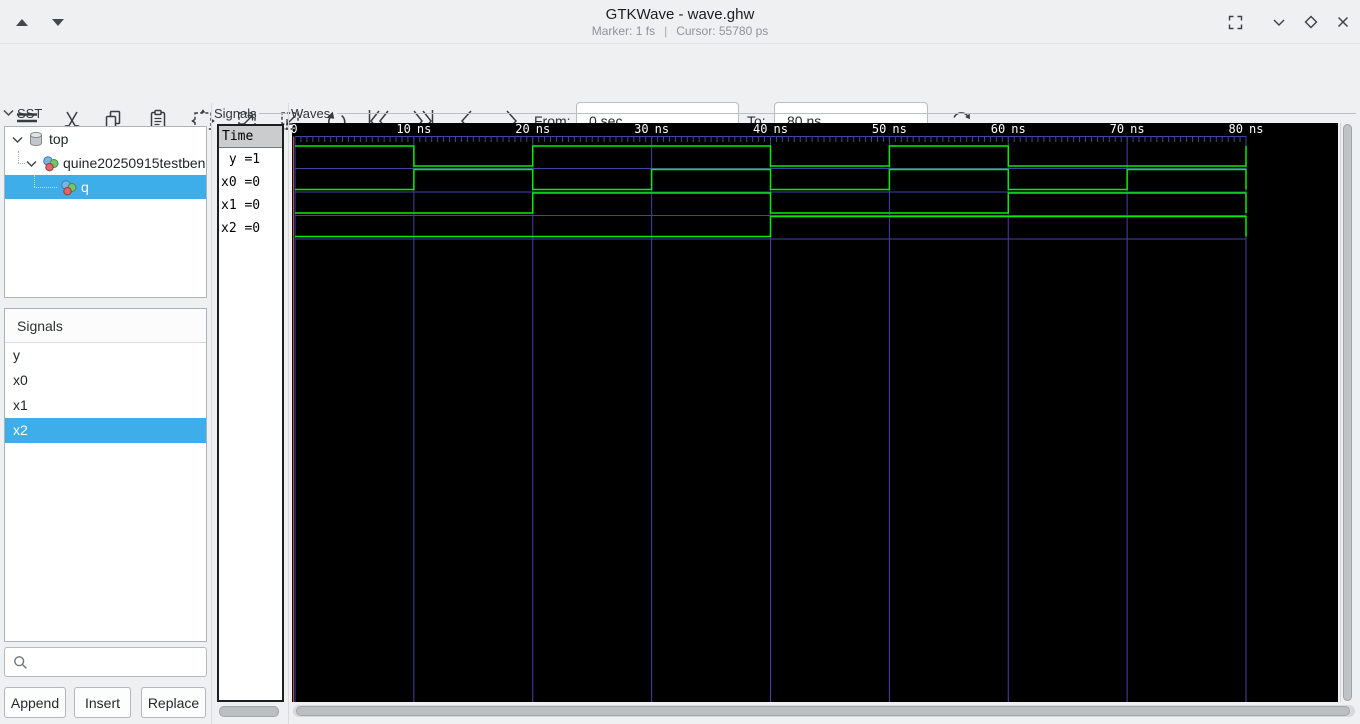  What do you see at coordinates (771, 179) in the screenshot?
I see `wave-trace-x0` at bounding box center [771, 179].